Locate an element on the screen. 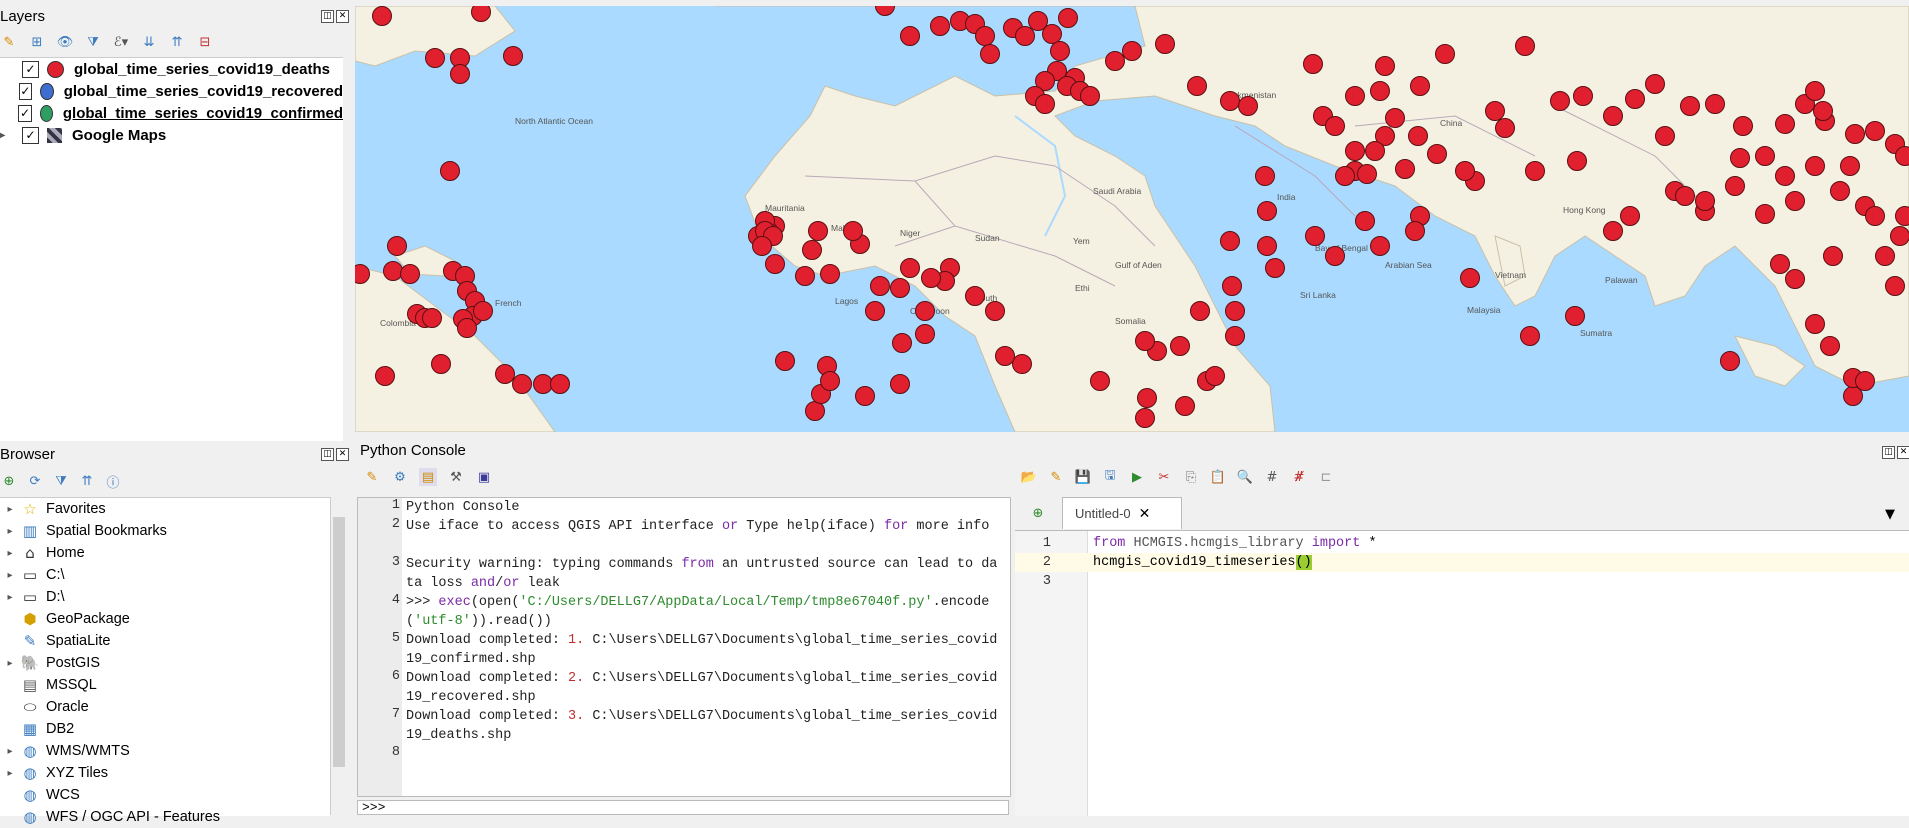 This screenshot has height=828, width=1909. filter-icon: ⧩ is located at coordinates (93, 42).